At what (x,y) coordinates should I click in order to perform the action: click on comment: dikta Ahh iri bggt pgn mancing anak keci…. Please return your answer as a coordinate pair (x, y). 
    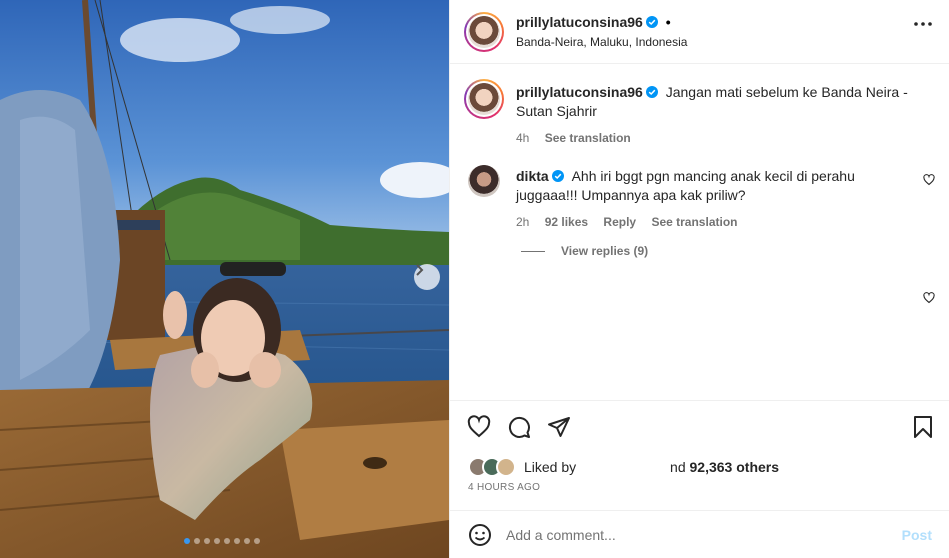
    Looking at the image, I should click on (716, 198).